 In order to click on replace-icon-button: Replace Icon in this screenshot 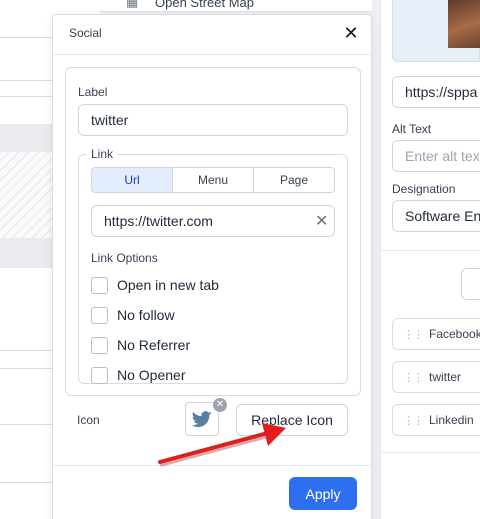, I will do `click(292, 420)`.